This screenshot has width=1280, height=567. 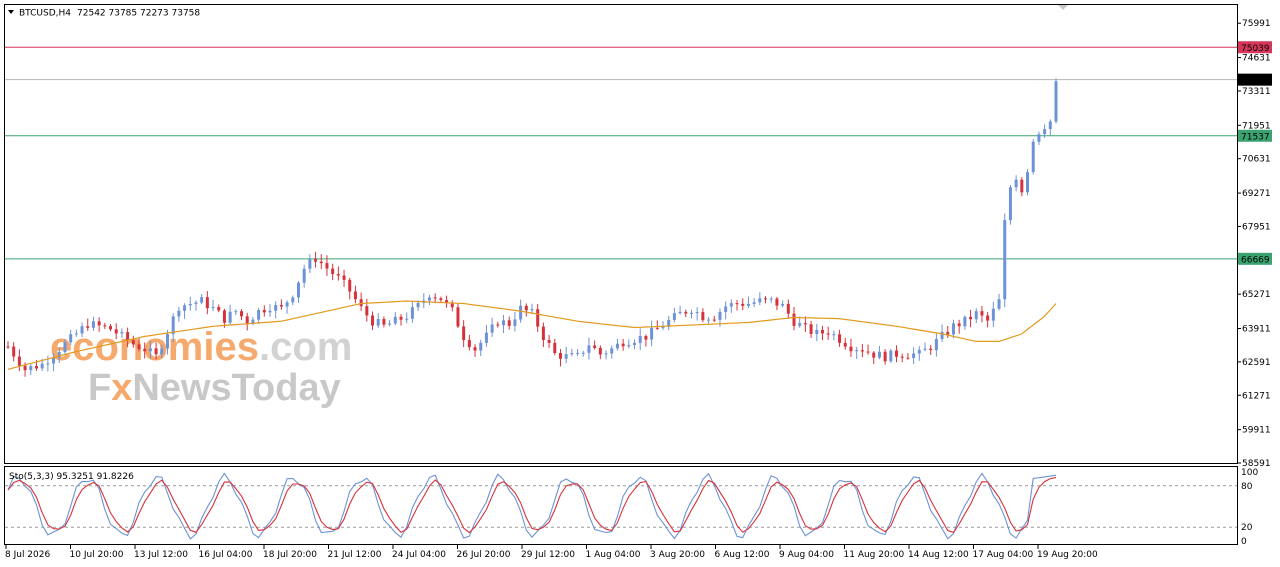 What do you see at coordinates (484, 555) in the screenshot?
I see `time-tick-label: 26 Jul 20:00` at bounding box center [484, 555].